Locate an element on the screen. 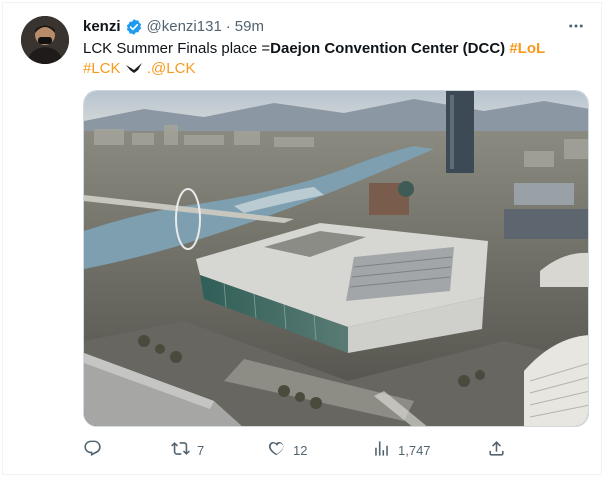  timestamp: 59m is located at coordinates (249, 27).